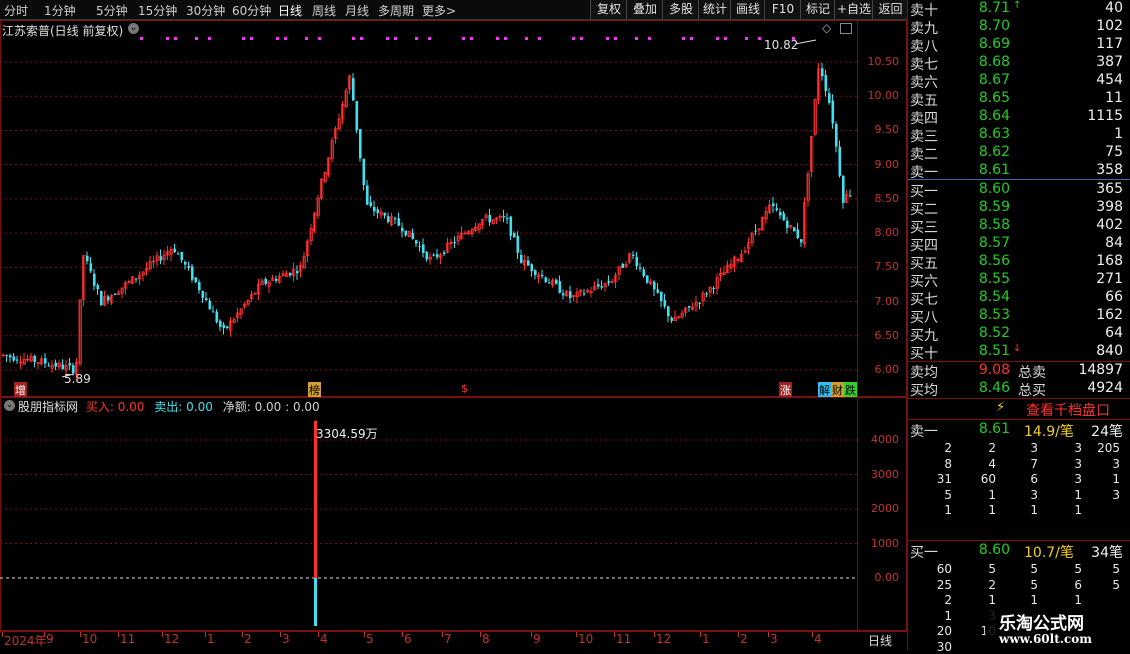  Describe the element at coordinates (1015, 135) in the screenshot. I see `ask-level-row: 卖三 8.63 1` at that location.